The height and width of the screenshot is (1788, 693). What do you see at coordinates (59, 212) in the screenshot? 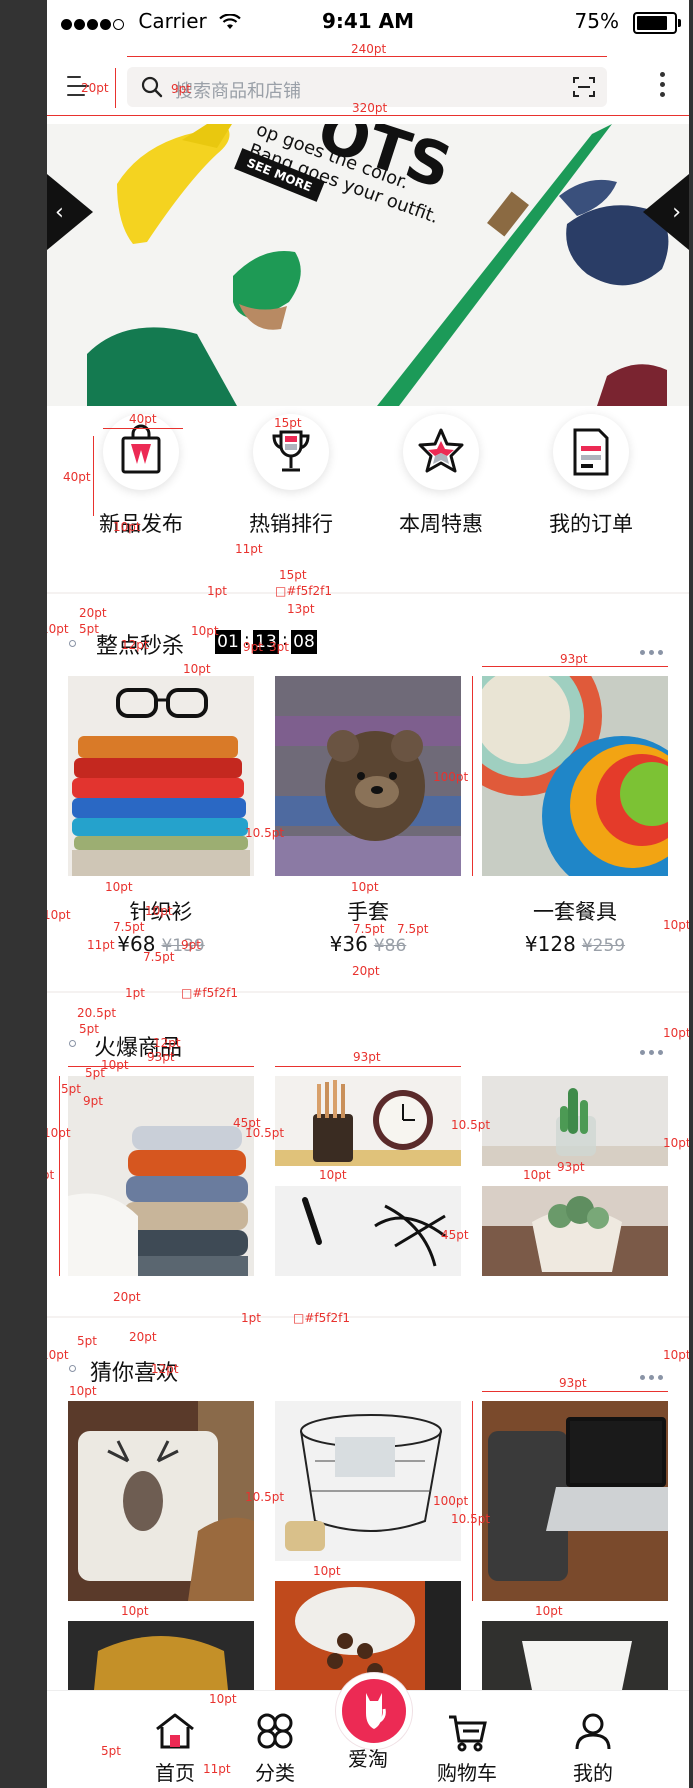
I see `chevron-left-icon: ‹` at bounding box center [59, 212].